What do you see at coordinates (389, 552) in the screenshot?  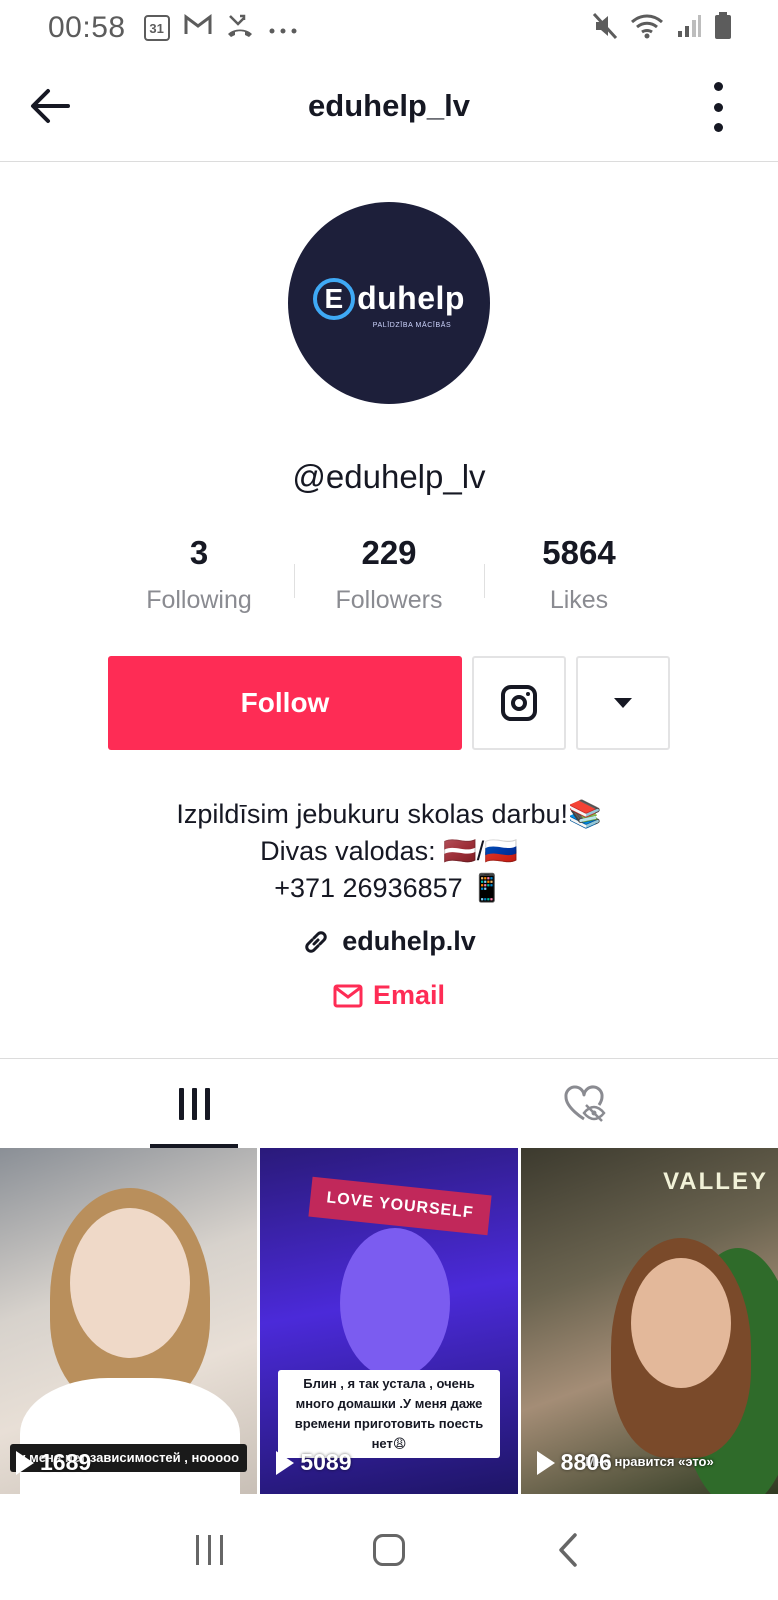 I see `stat-value: 229` at bounding box center [389, 552].